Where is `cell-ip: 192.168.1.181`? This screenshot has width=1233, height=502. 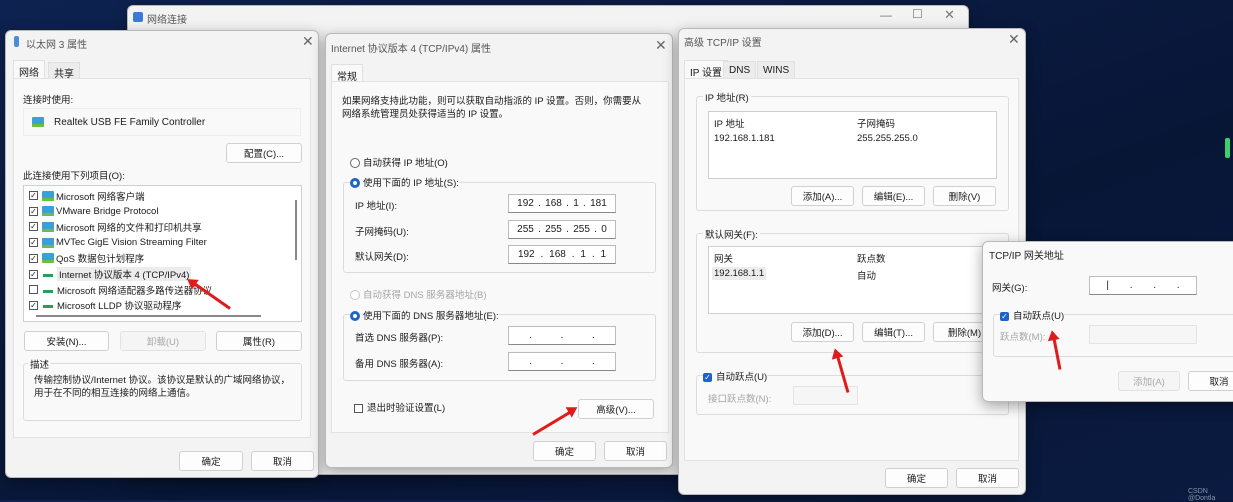 cell-ip: 192.168.1.181 is located at coordinates (744, 138).